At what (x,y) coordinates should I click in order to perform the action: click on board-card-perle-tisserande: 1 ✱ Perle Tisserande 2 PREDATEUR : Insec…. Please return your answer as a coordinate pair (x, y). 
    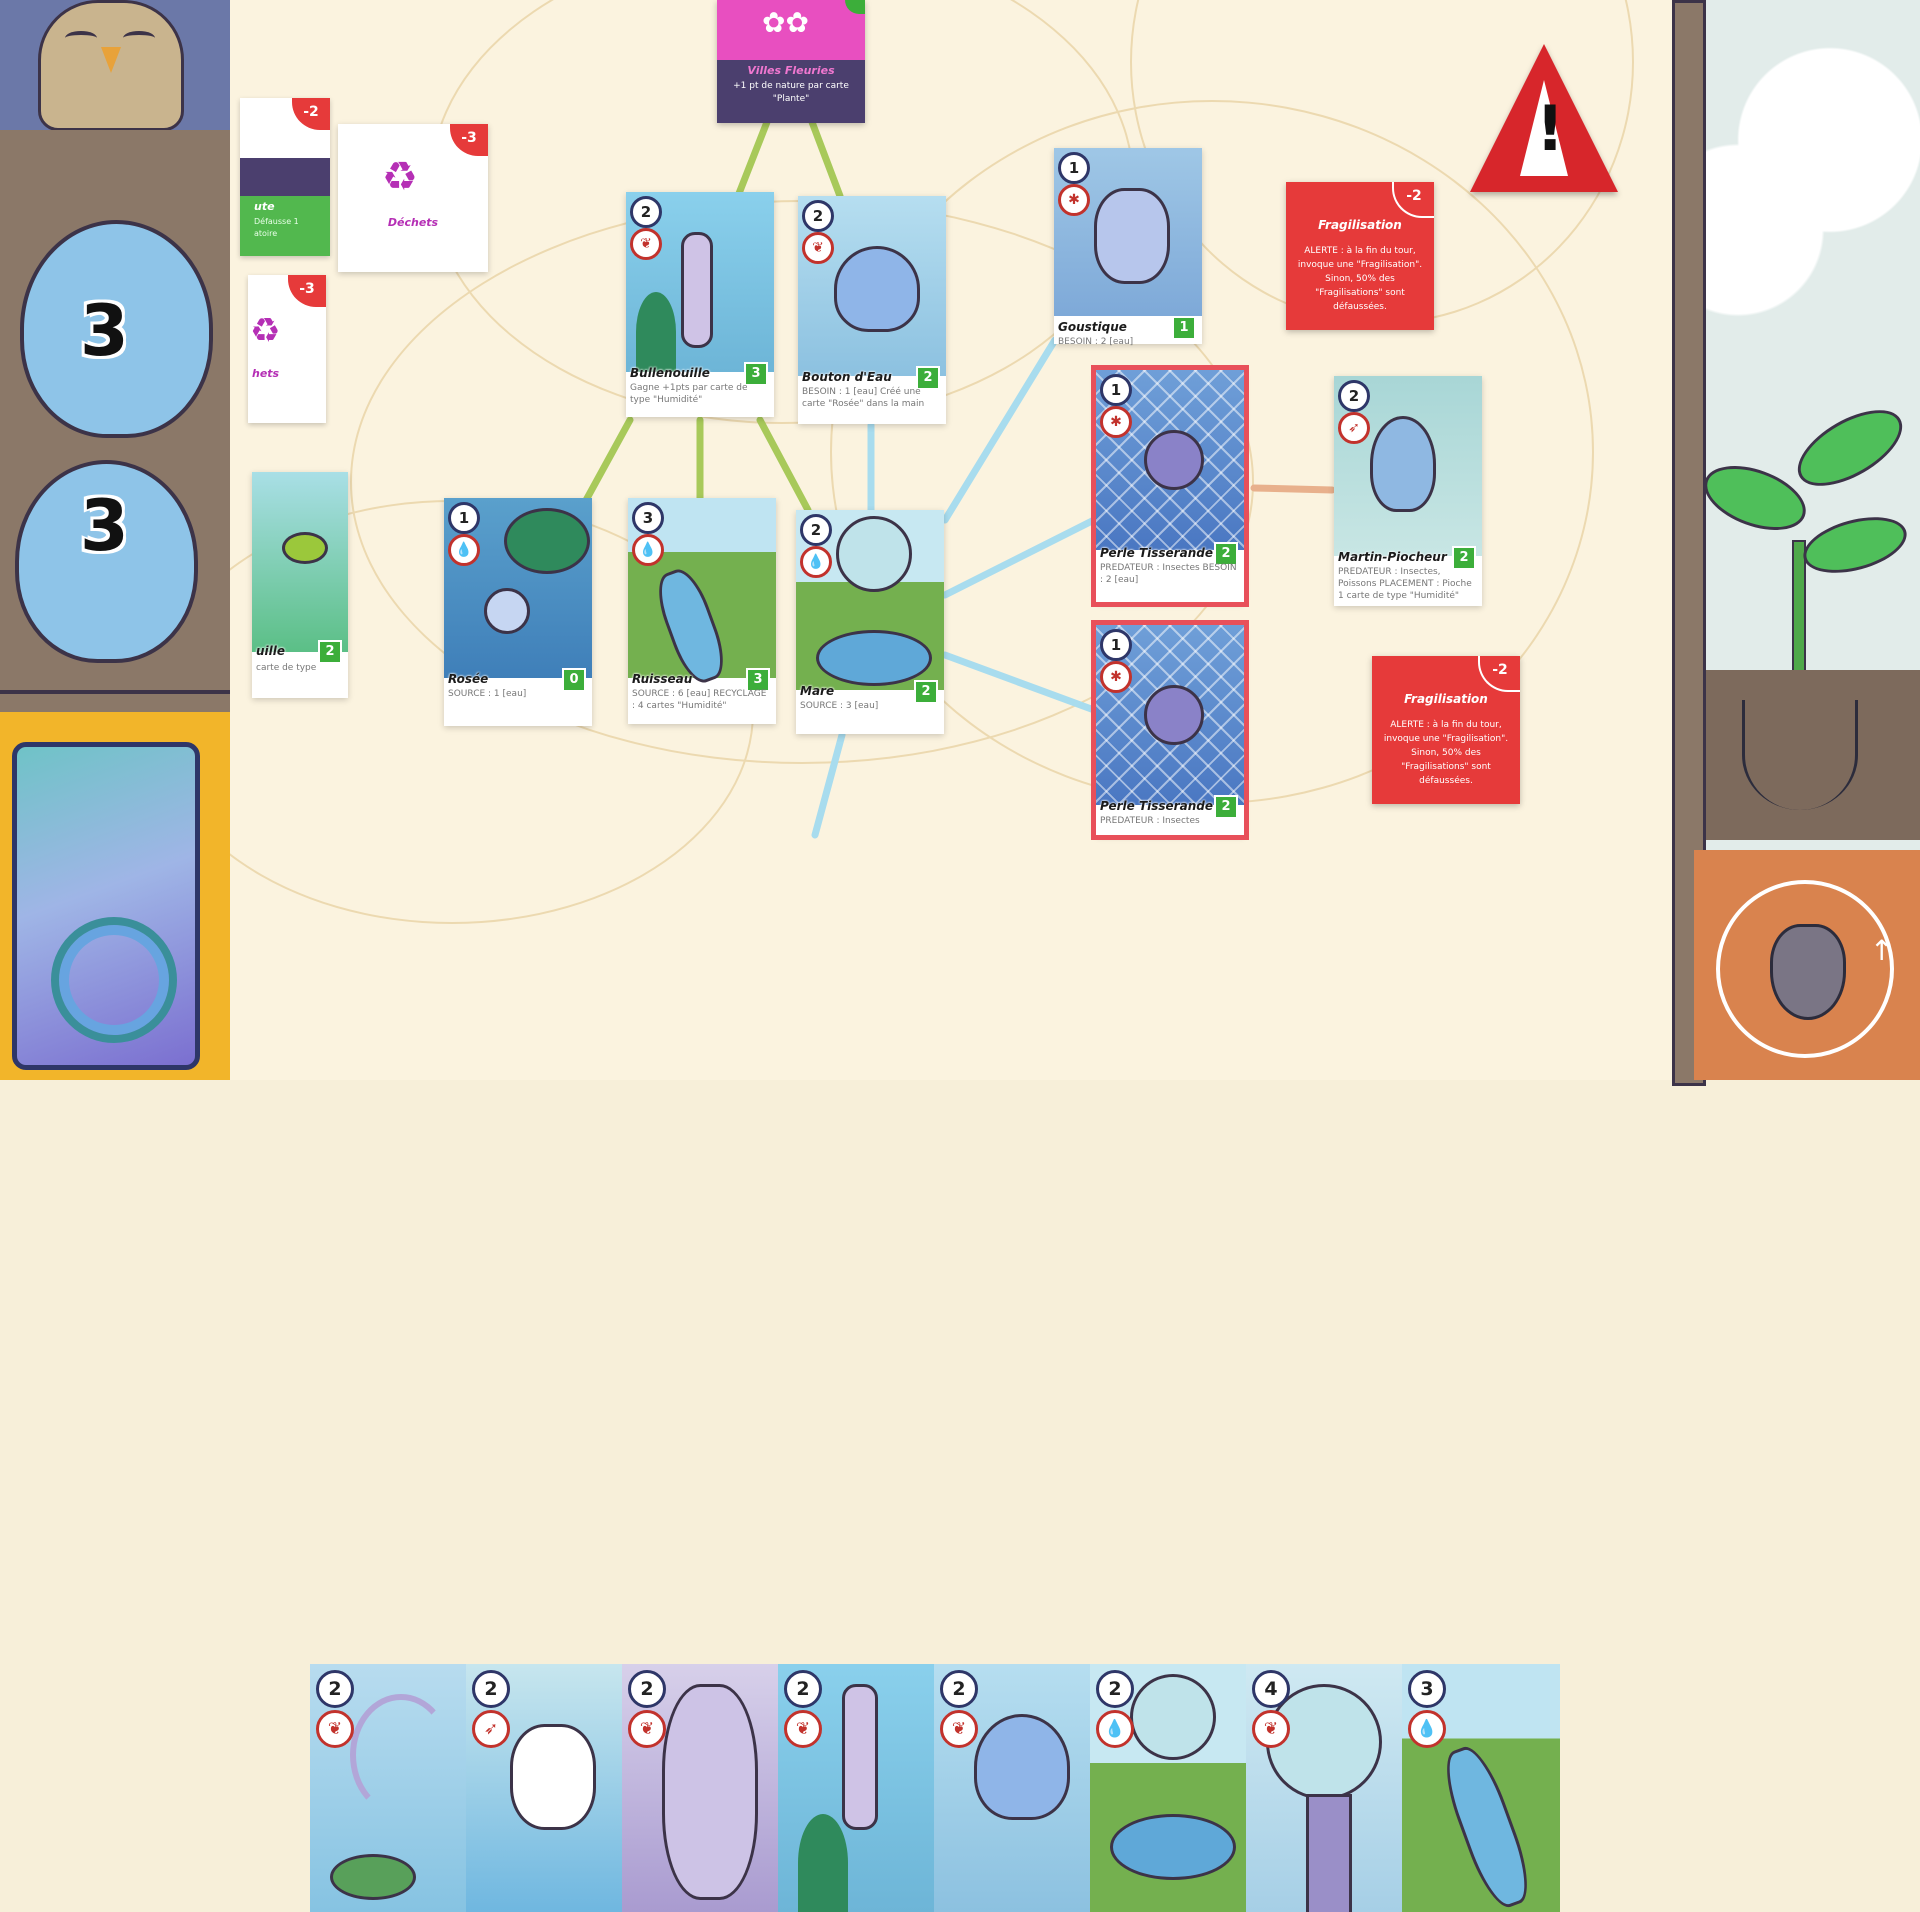
    Looking at the image, I should click on (1170, 486).